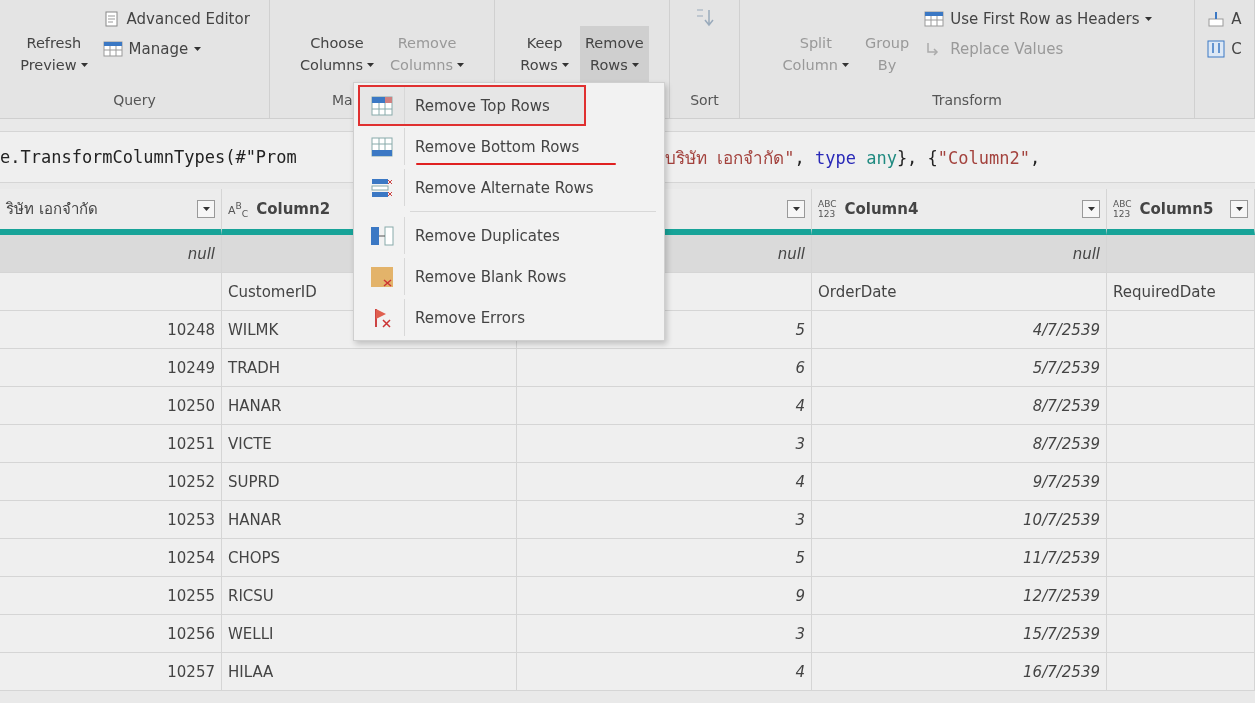 This screenshot has width=1255, height=703. I want to click on formula-text: บริษัท เอกจำกัด", type any}, {"Column2",, so click(853, 158).